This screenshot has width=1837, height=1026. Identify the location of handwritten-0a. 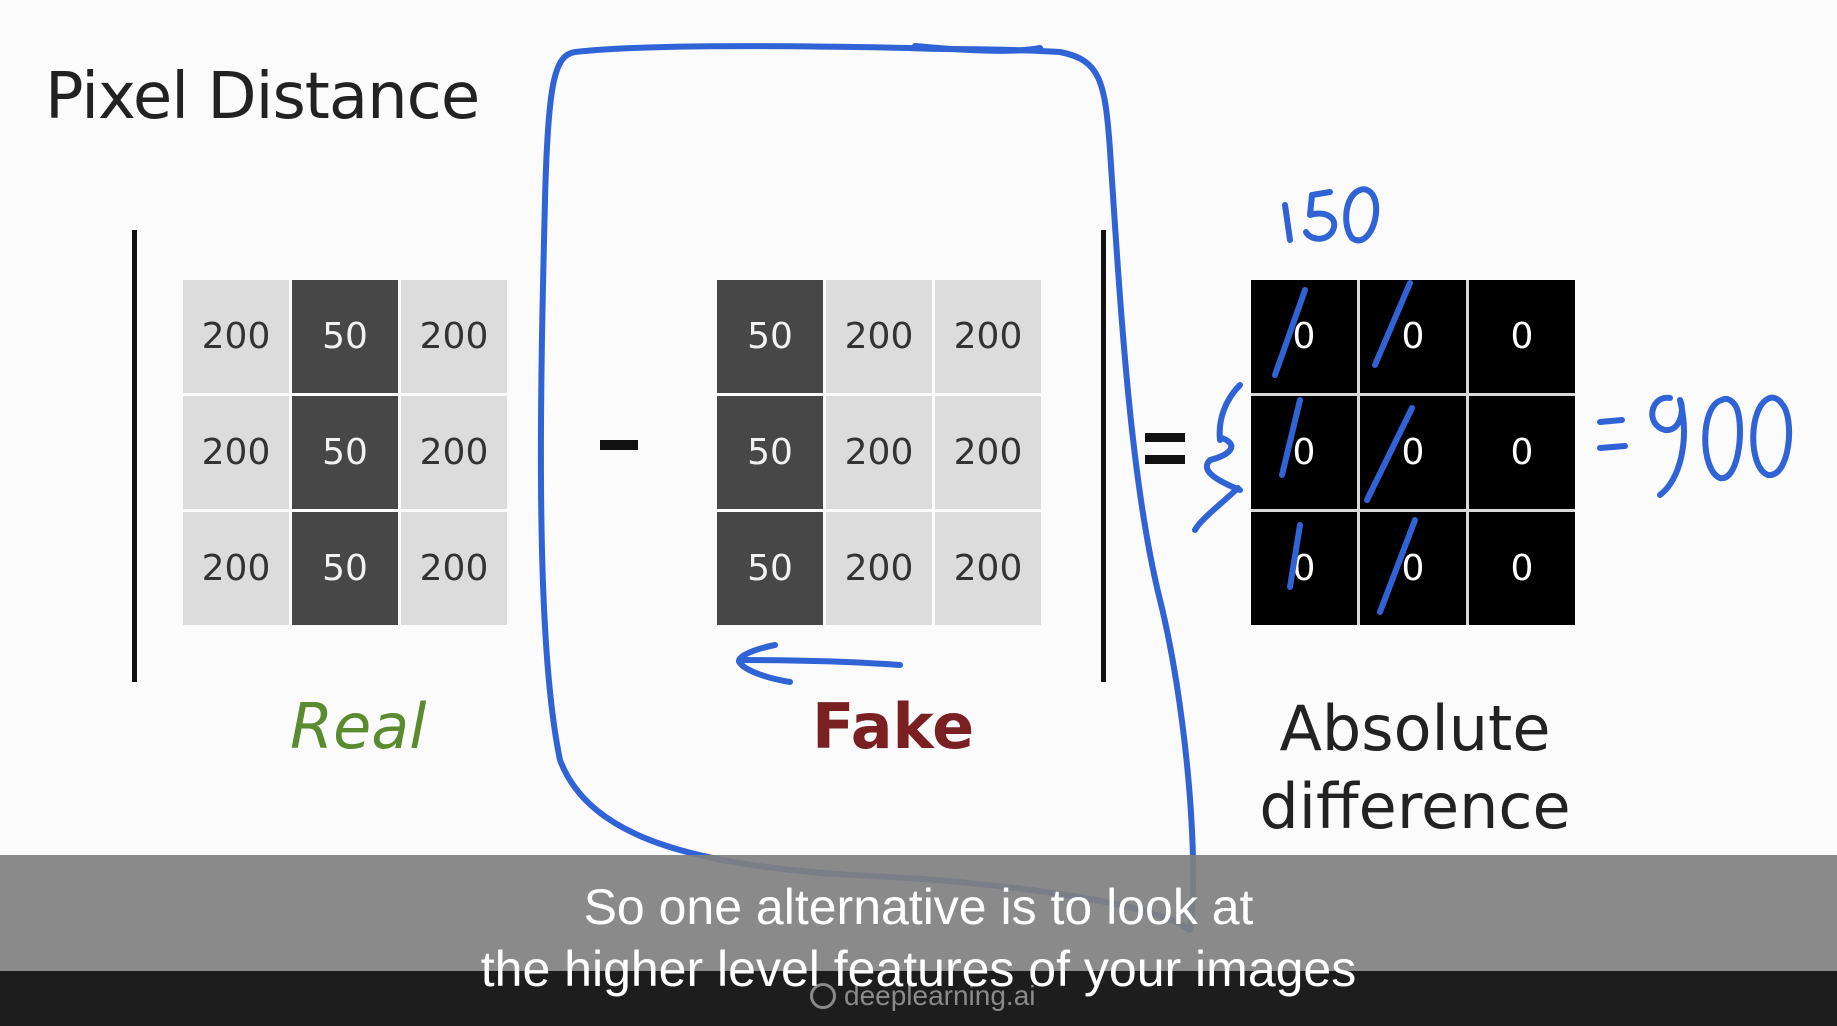
(1722, 438).